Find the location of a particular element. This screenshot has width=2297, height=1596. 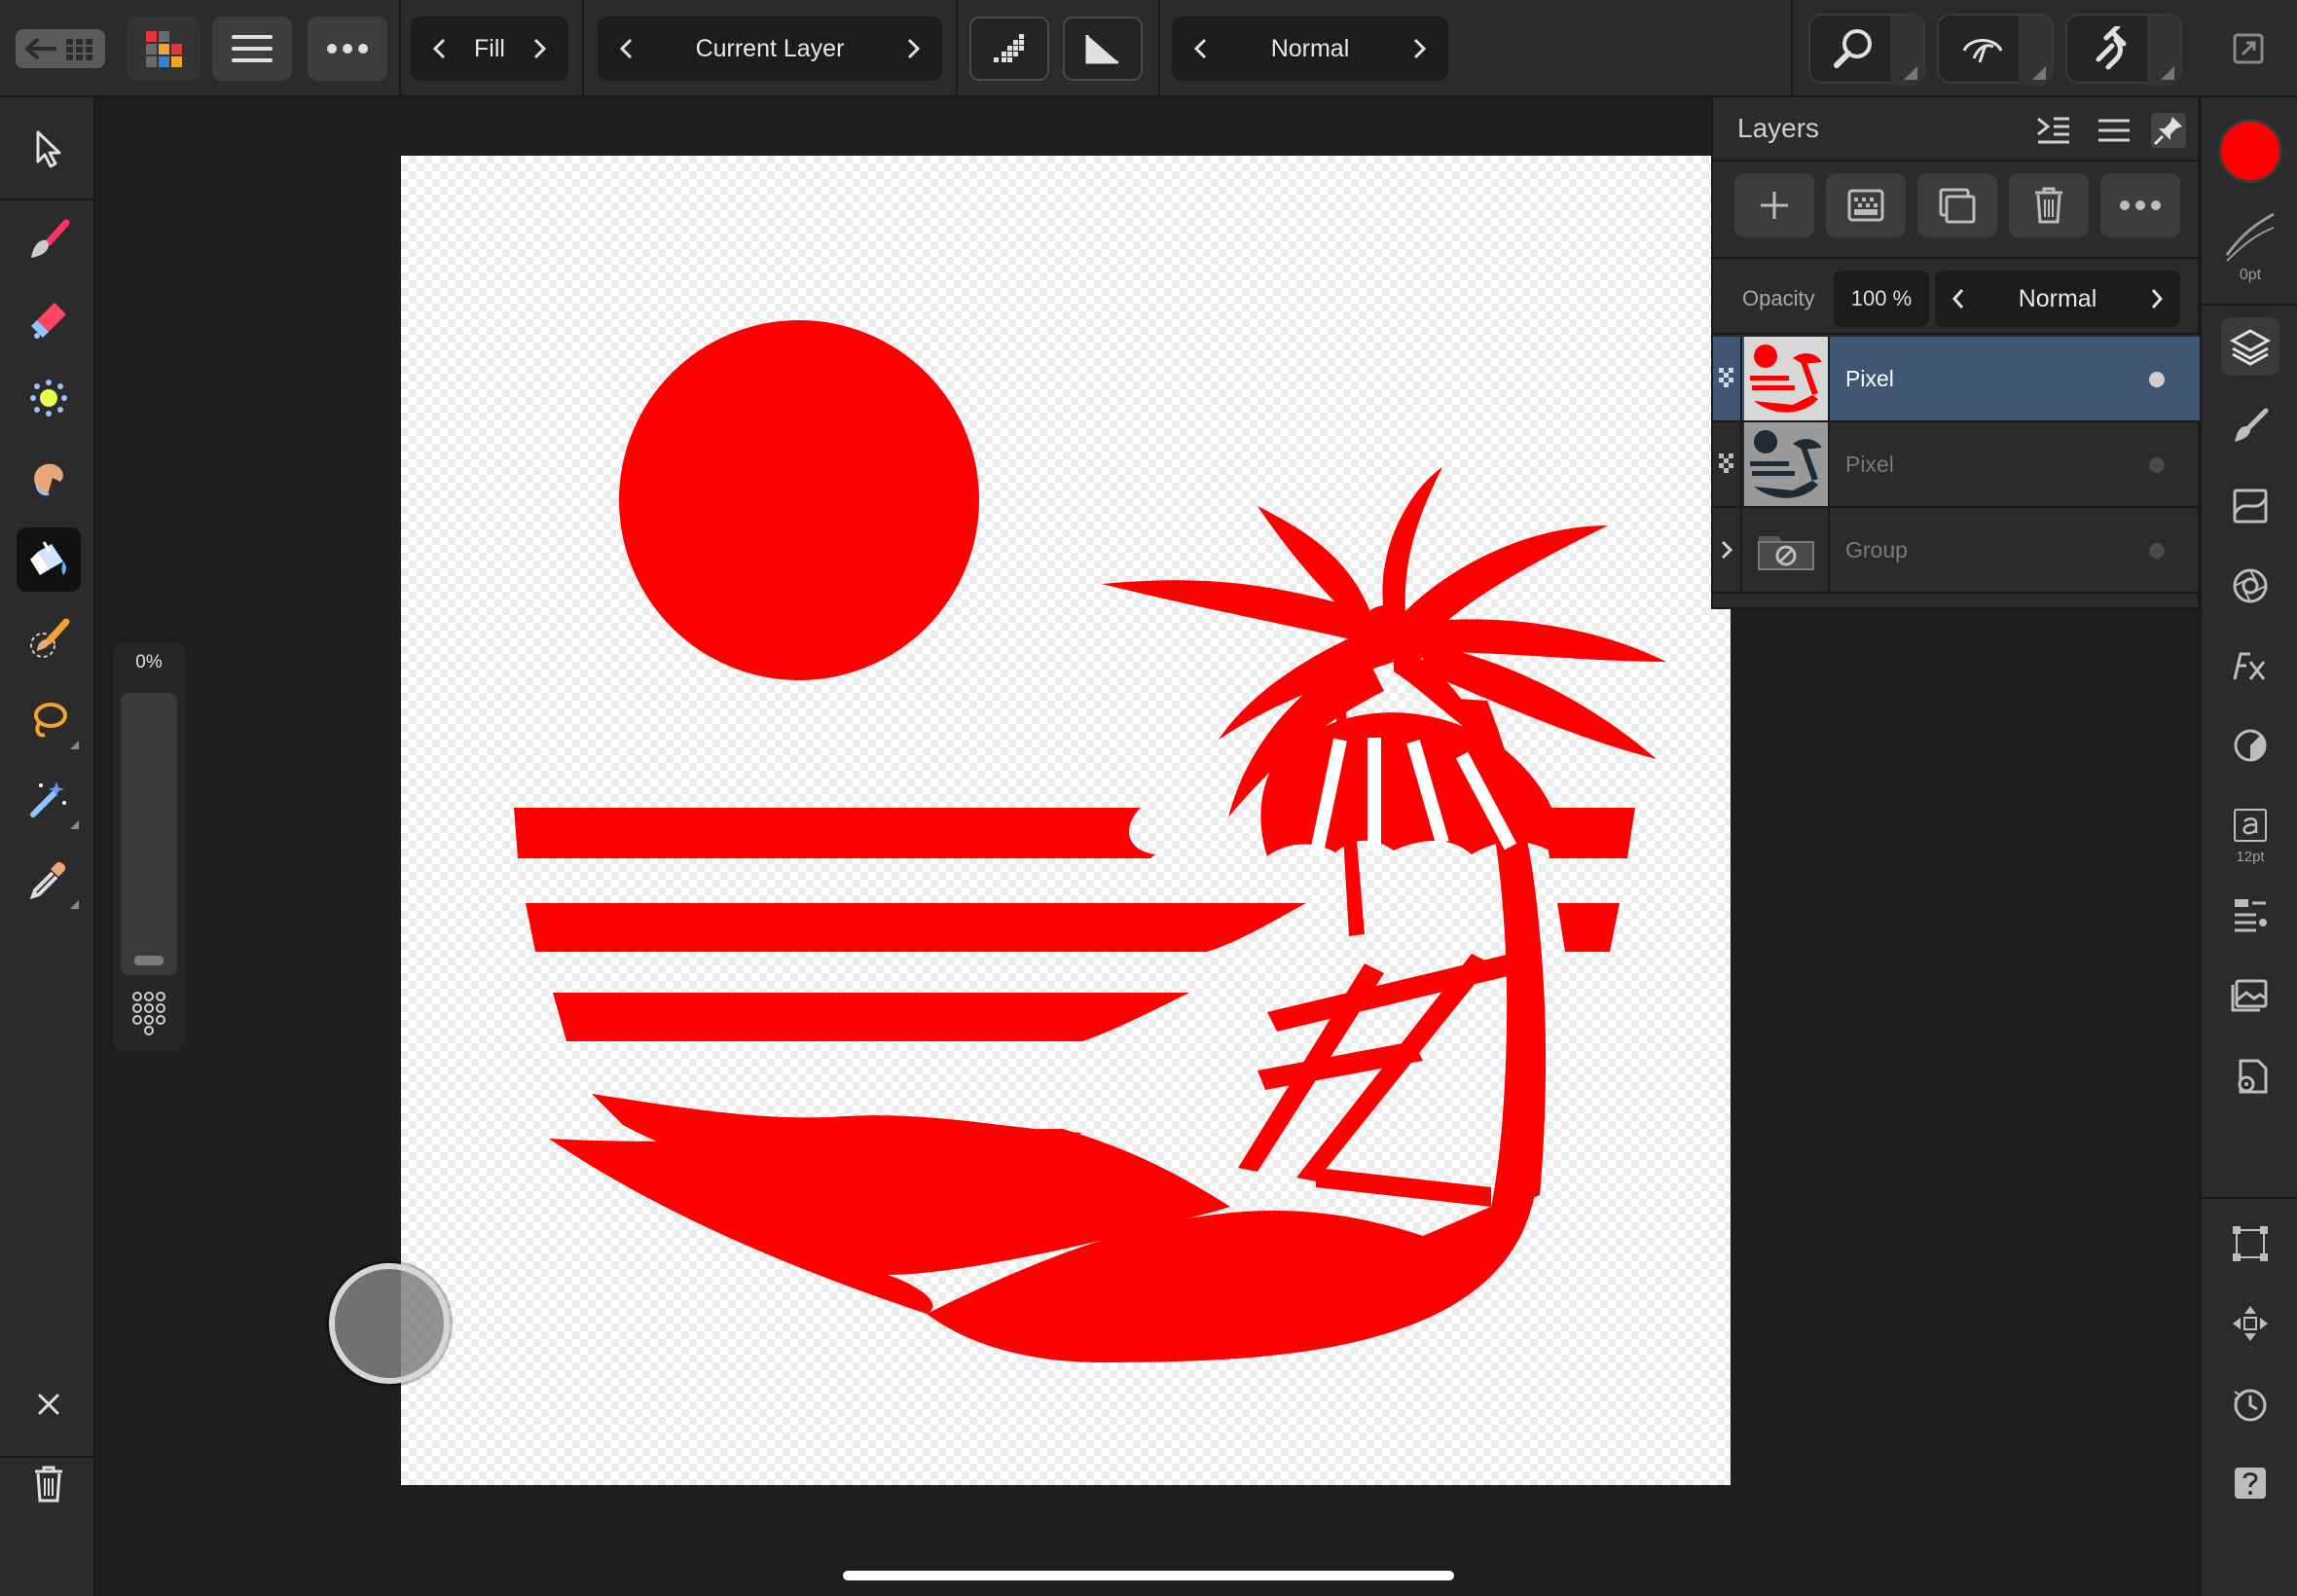

mask-layer-icon is located at coordinates (1865, 205).